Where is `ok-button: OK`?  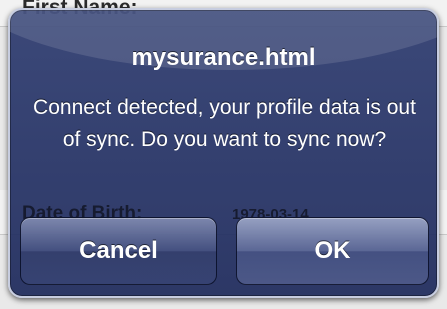
ok-button: OK is located at coordinates (332, 251).